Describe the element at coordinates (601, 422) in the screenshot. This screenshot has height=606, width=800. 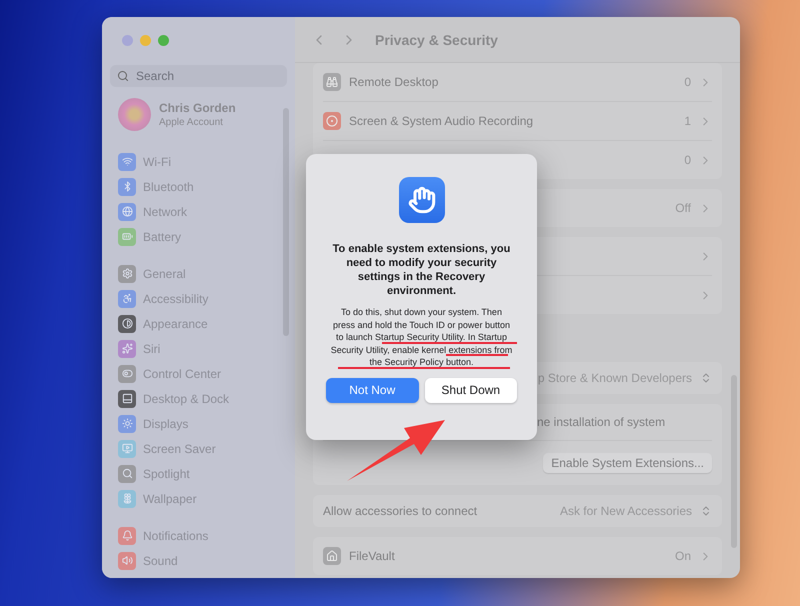
I see `row-text: ne installation of system` at that location.